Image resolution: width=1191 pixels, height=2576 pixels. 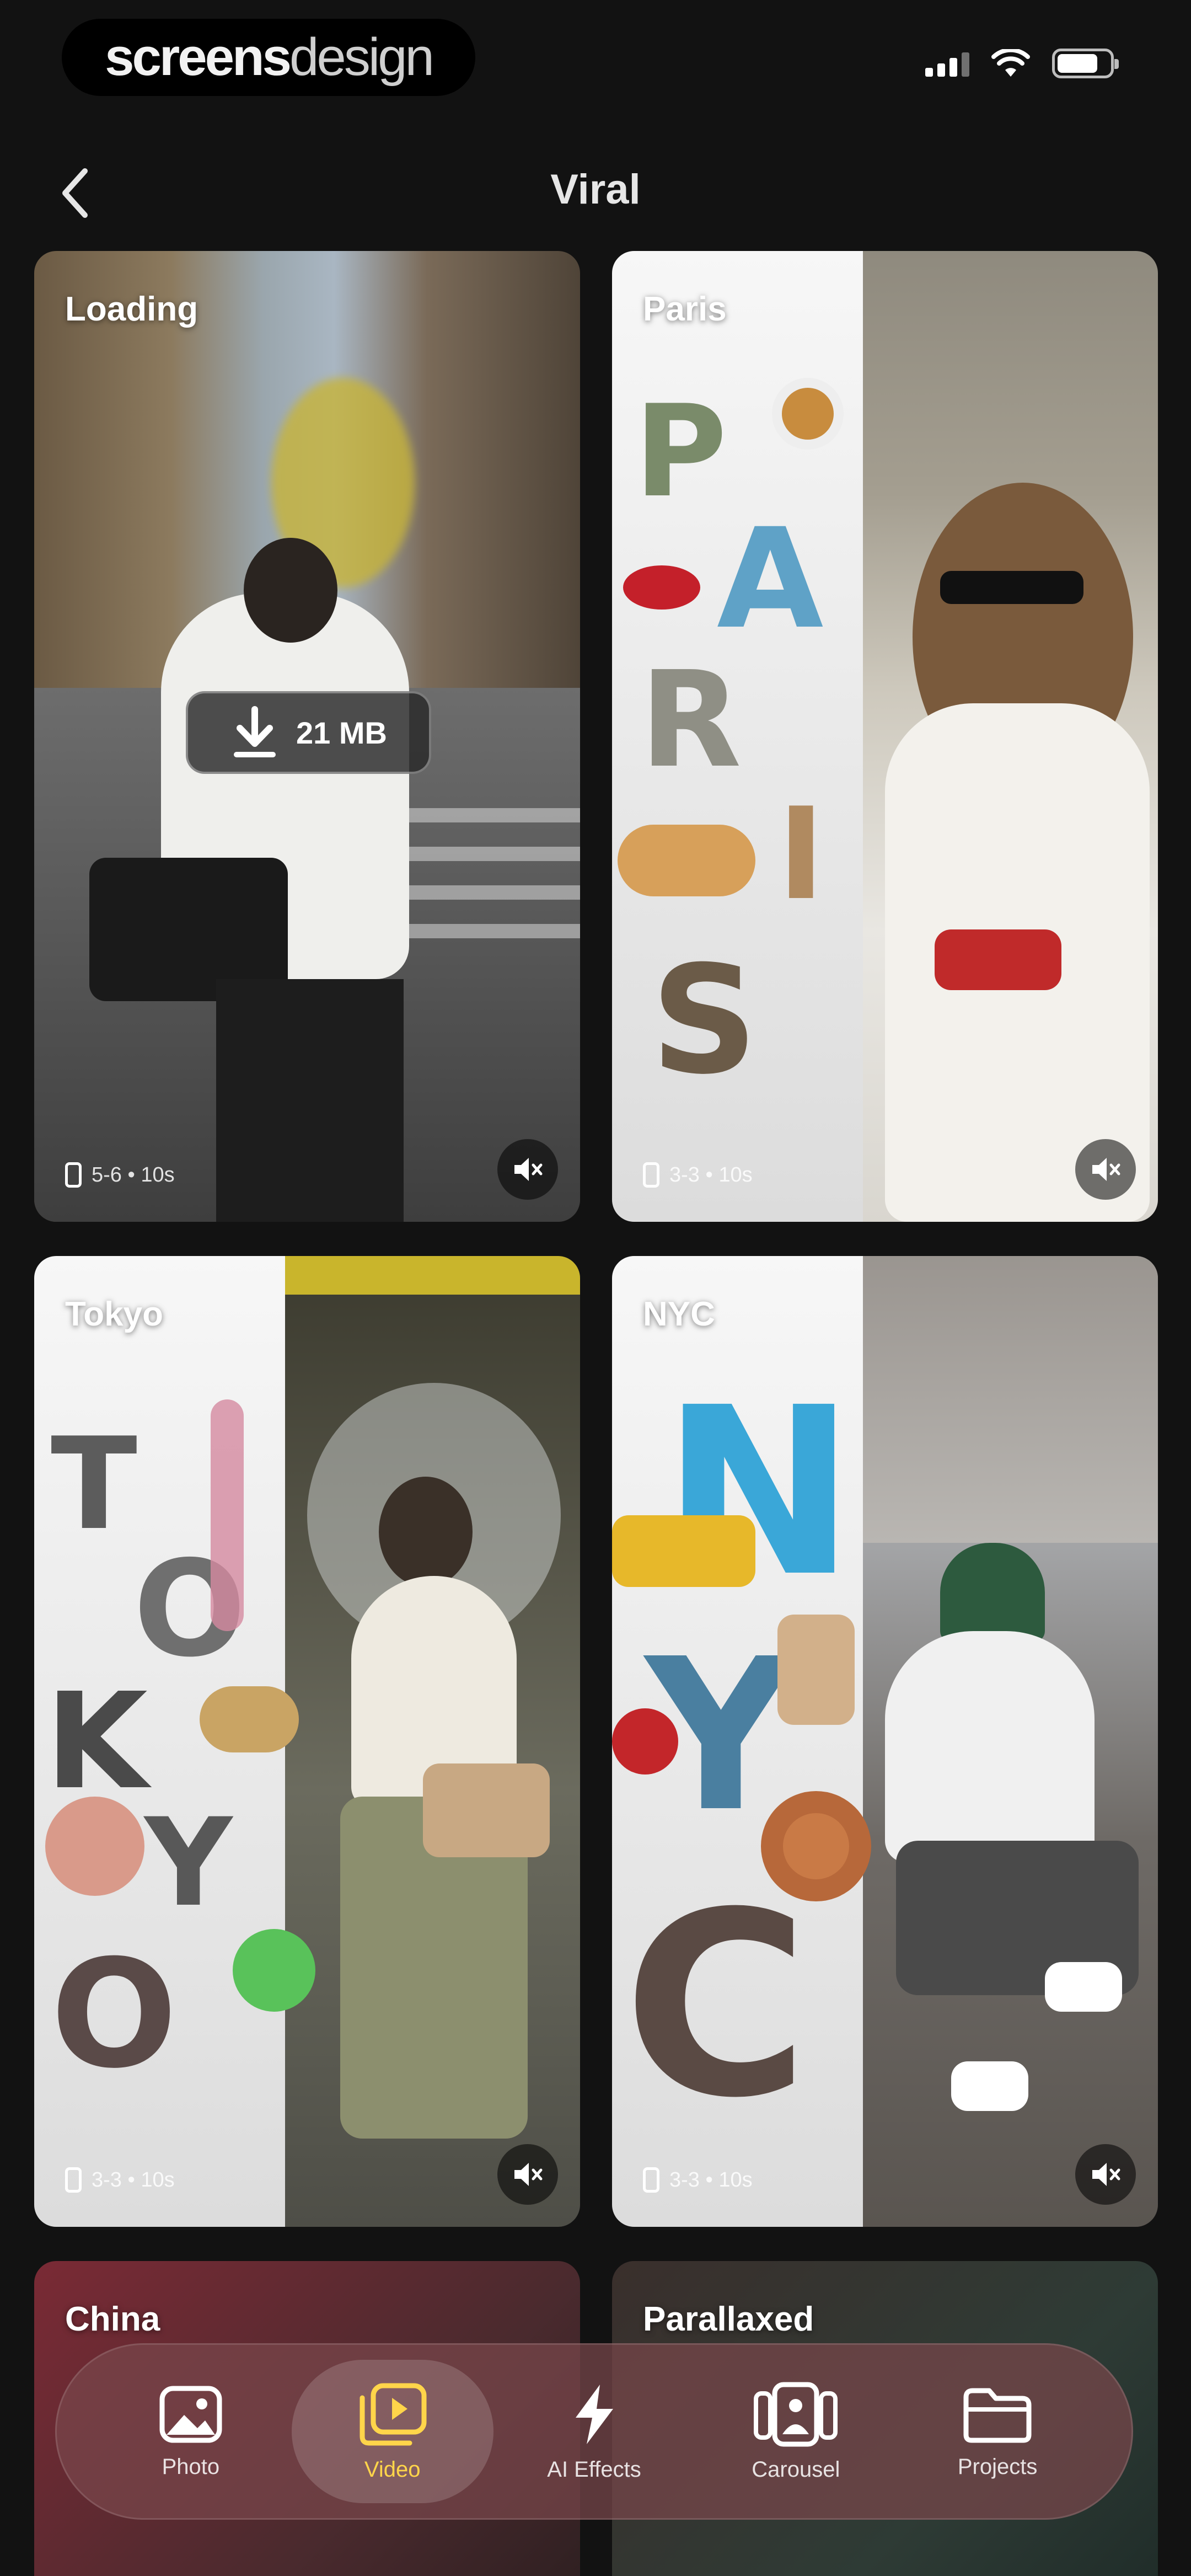 What do you see at coordinates (595, 189) in the screenshot?
I see `page-title: Viral` at bounding box center [595, 189].